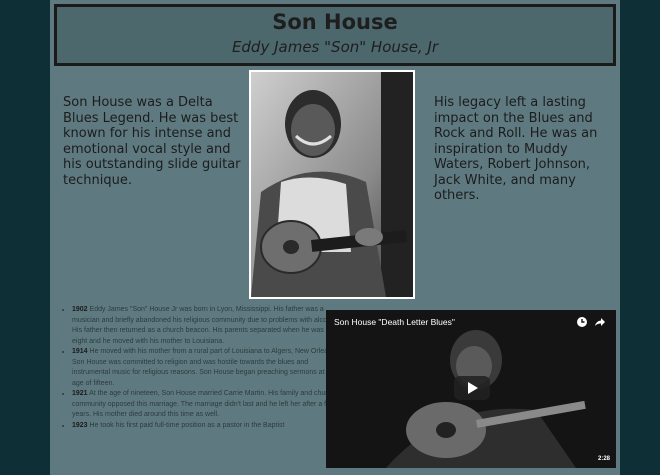 This screenshot has width=660, height=475. Describe the element at coordinates (582, 322) in the screenshot. I see `clock-icon` at that location.